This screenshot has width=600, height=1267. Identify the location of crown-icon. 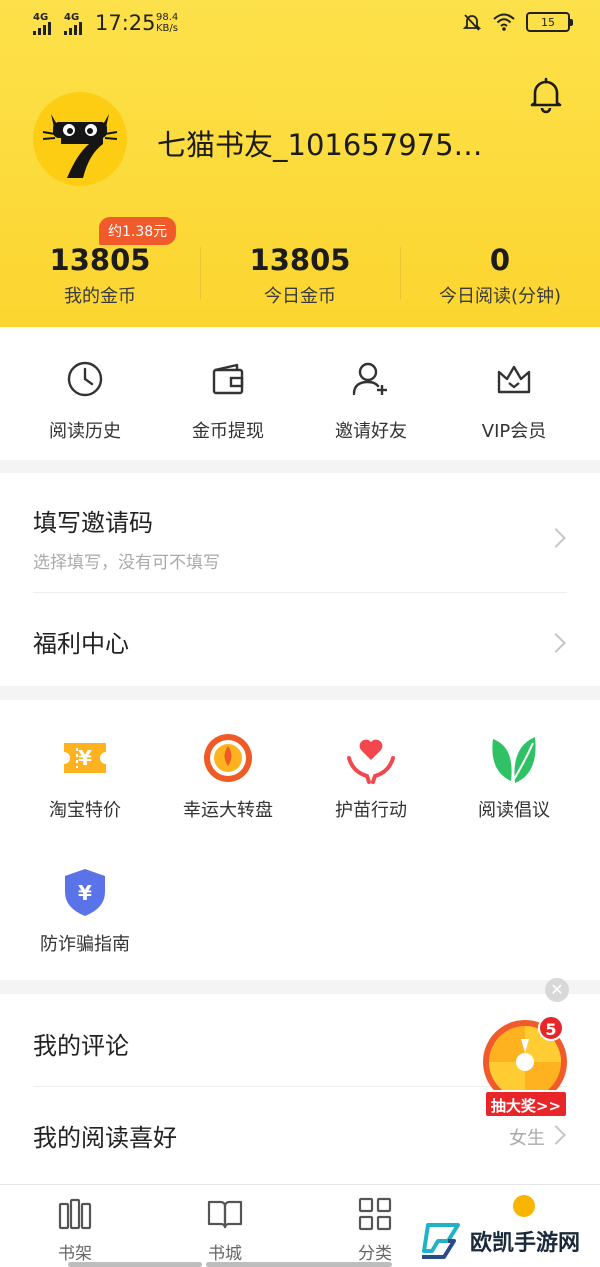
(514, 379).